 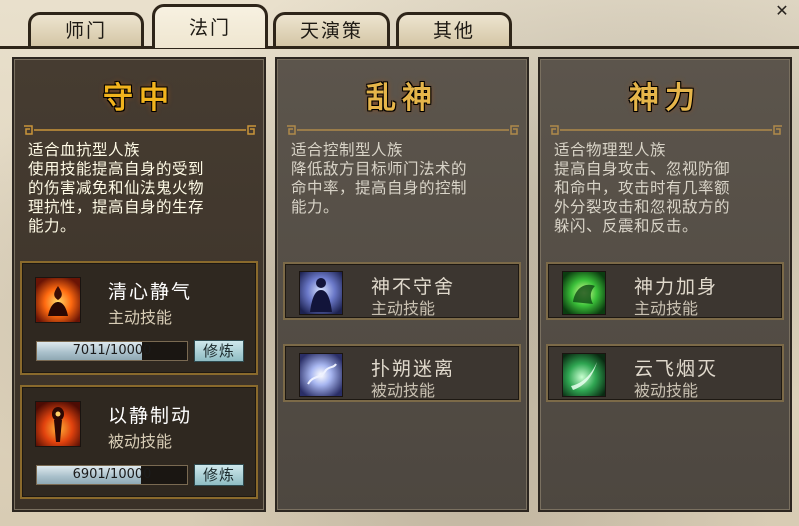 What do you see at coordinates (665, 291) in the screenshot?
I see `skill-card-shenlijiashen: 神力加身 主动技能` at bounding box center [665, 291].